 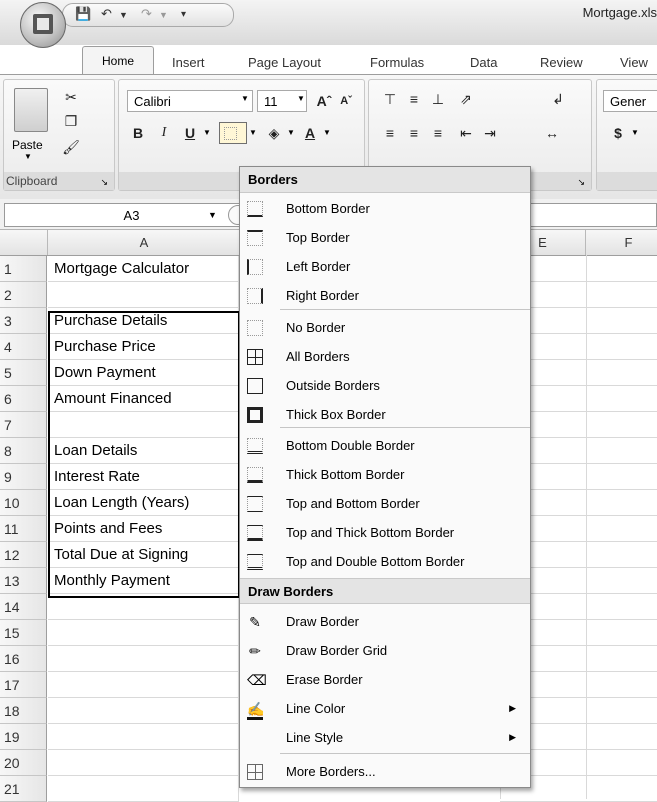 What do you see at coordinates (385, 295) in the screenshot?
I see `menu-item-right-border: Right Border` at bounding box center [385, 295].